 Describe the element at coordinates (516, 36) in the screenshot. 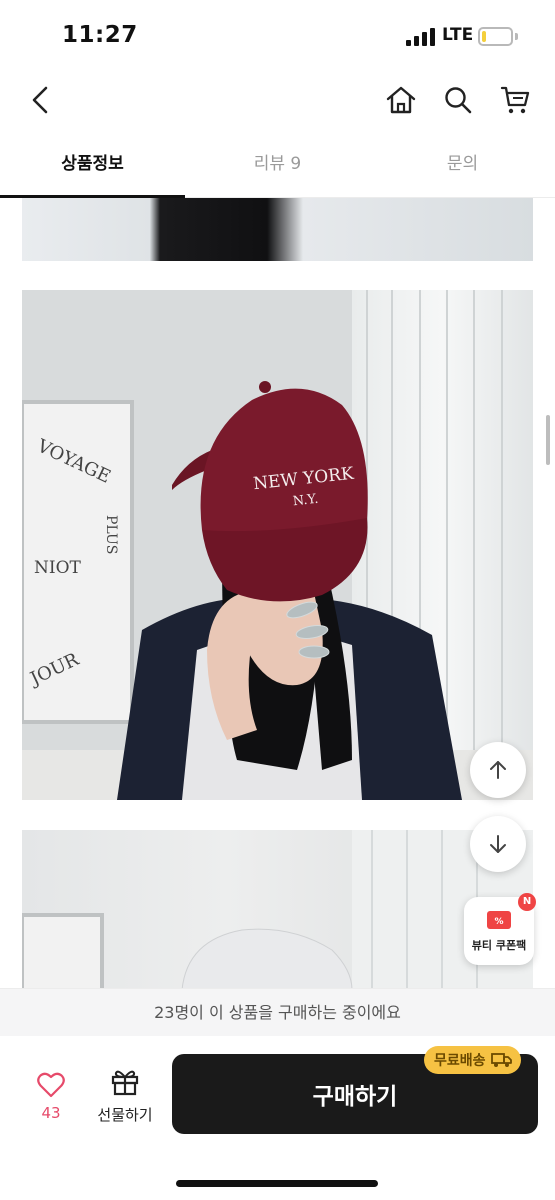

I see `battery-tip` at that location.